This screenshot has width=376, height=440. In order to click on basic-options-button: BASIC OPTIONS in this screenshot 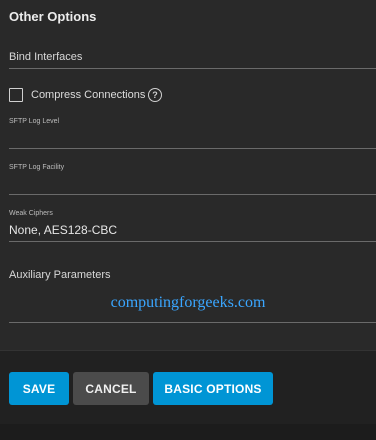, I will do `click(213, 388)`.